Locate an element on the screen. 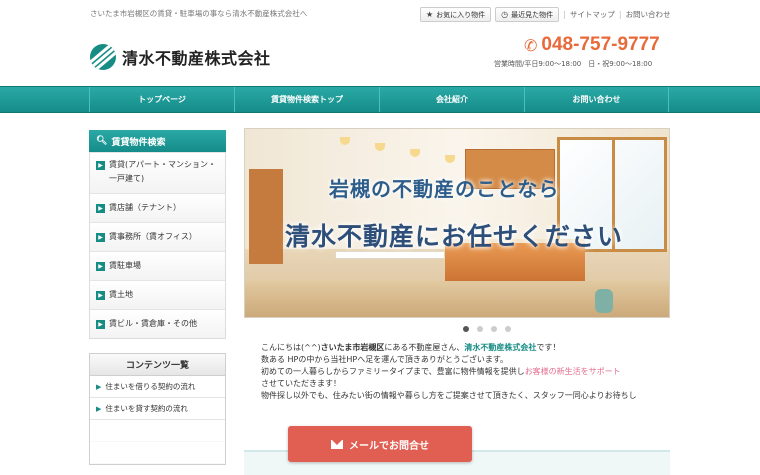 This screenshot has width=760, height=475. contents-list-box: コンテンツ一覧 ▶ 住まいを借りる契約の流れ ▶ 住まいを貸す契約の流れ is located at coordinates (157, 409).